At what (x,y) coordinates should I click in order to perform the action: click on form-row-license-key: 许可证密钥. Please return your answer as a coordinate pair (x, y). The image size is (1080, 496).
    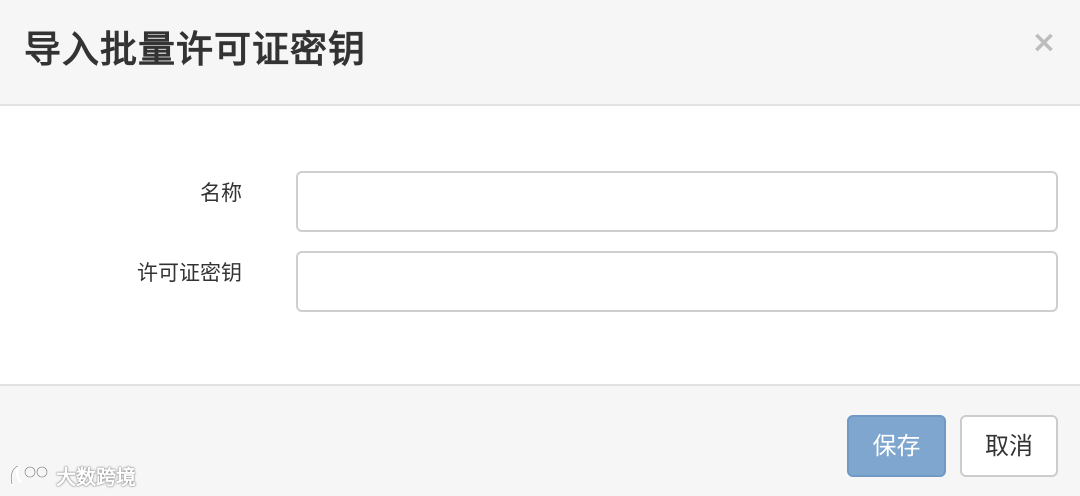
    Looking at the image, I should click on (540, 282).